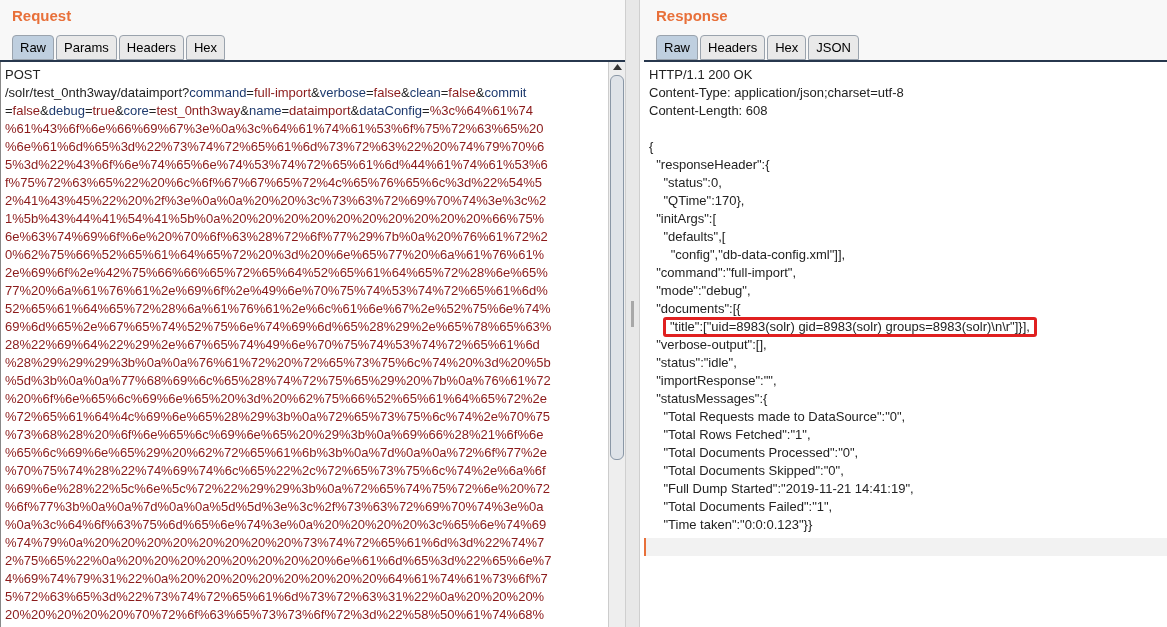 Image resolution: width=1167 pixels, height=627 pixels. I want to click on response-line: "config","db-data-config.xml"]],, so click(757, 254).